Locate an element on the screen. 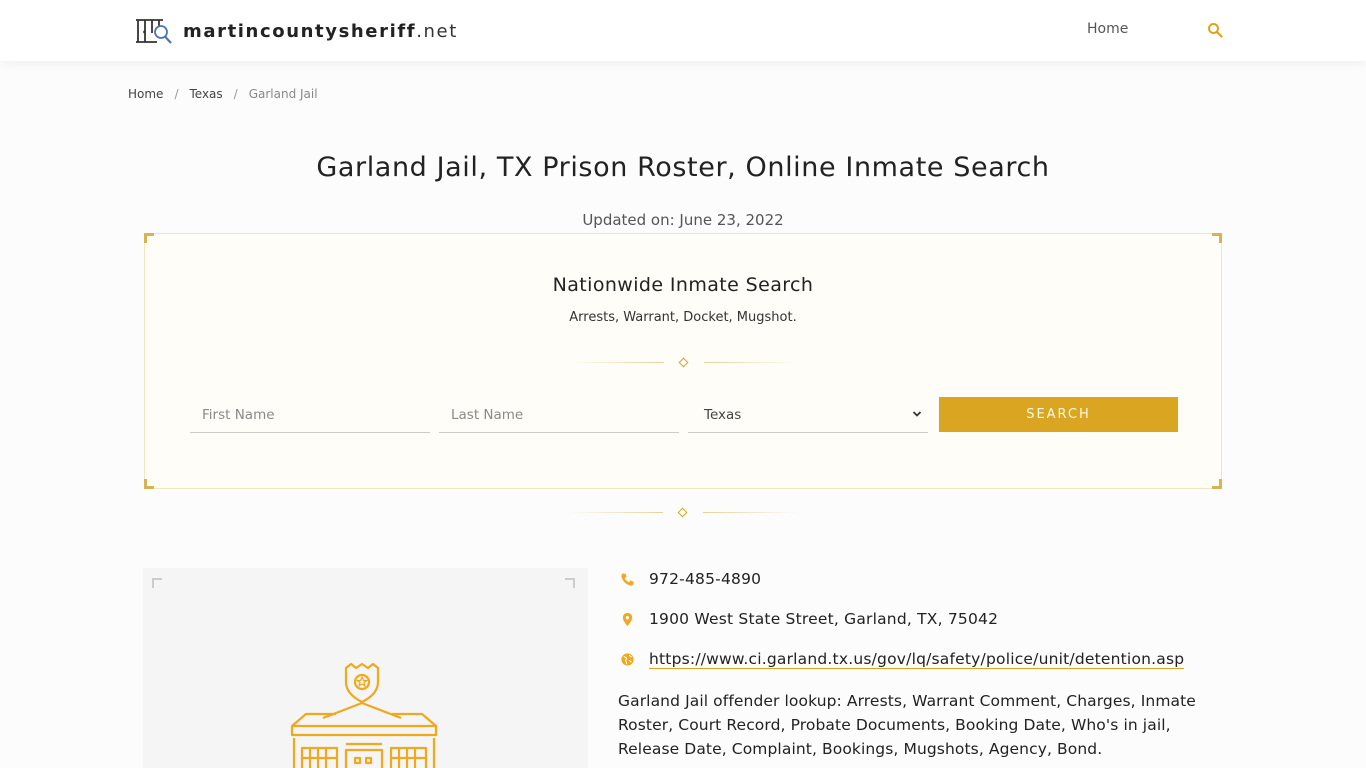 This screenshot has height=768, width=1366. first-name-input is located at coordinates (310, 415).